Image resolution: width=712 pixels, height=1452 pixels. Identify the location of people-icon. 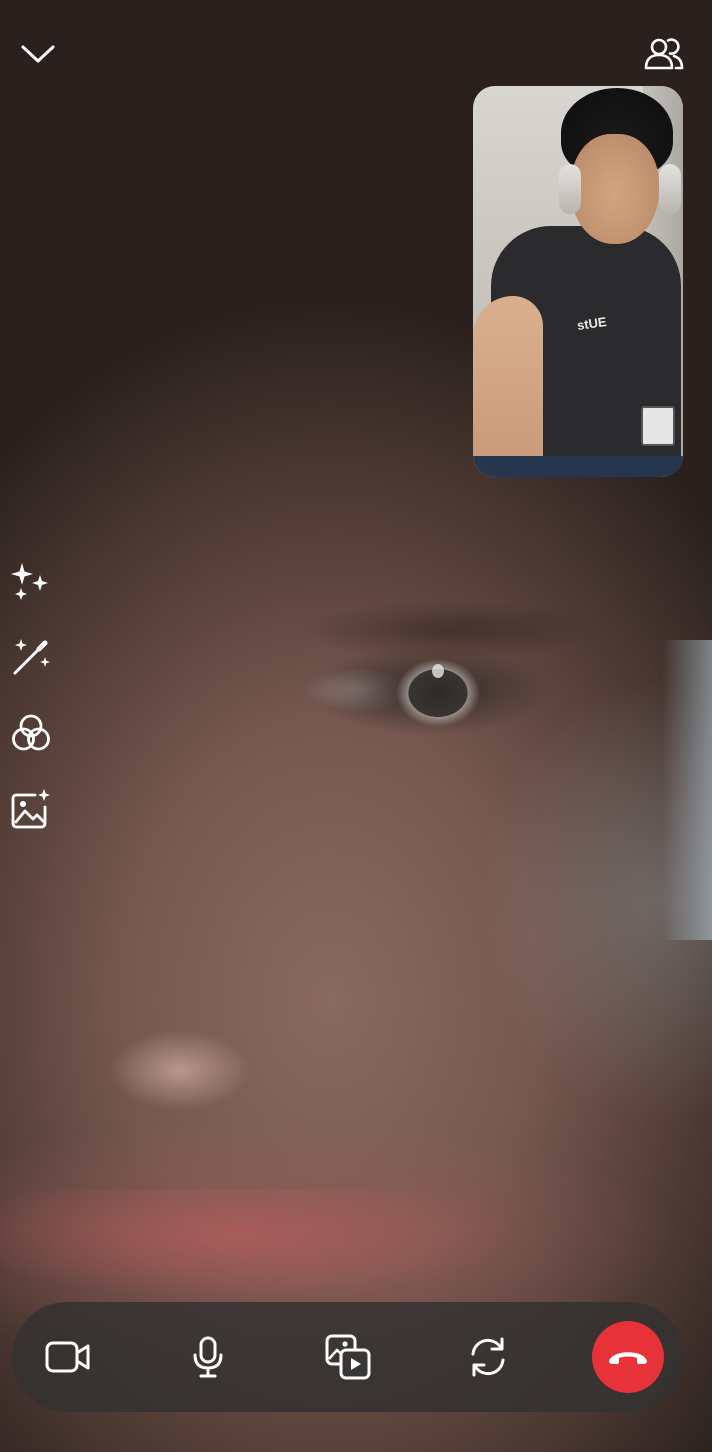
(664, 54).